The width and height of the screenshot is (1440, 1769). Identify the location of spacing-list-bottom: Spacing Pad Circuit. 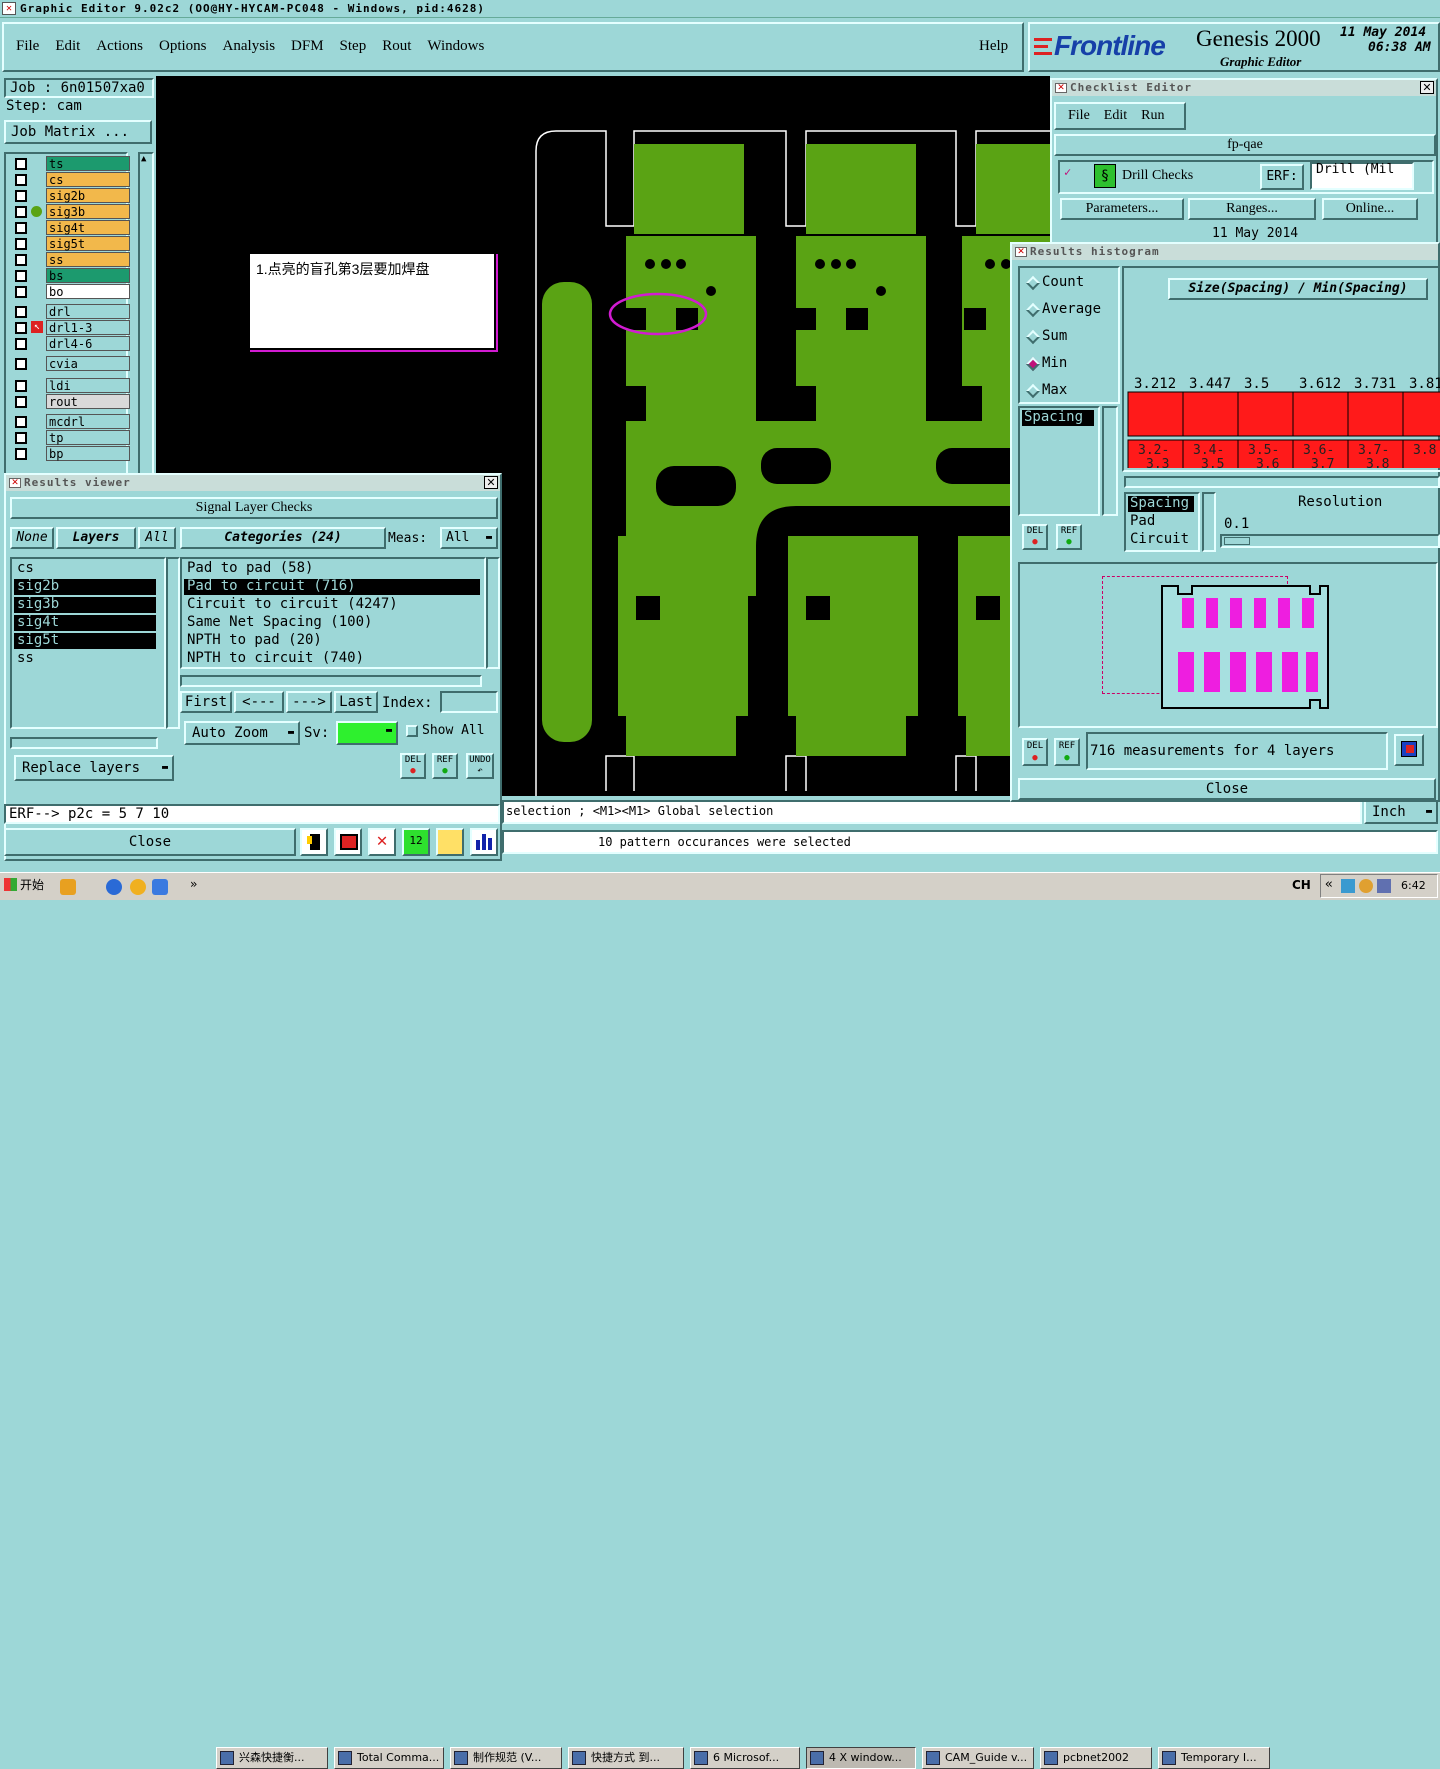
(1162, 522).